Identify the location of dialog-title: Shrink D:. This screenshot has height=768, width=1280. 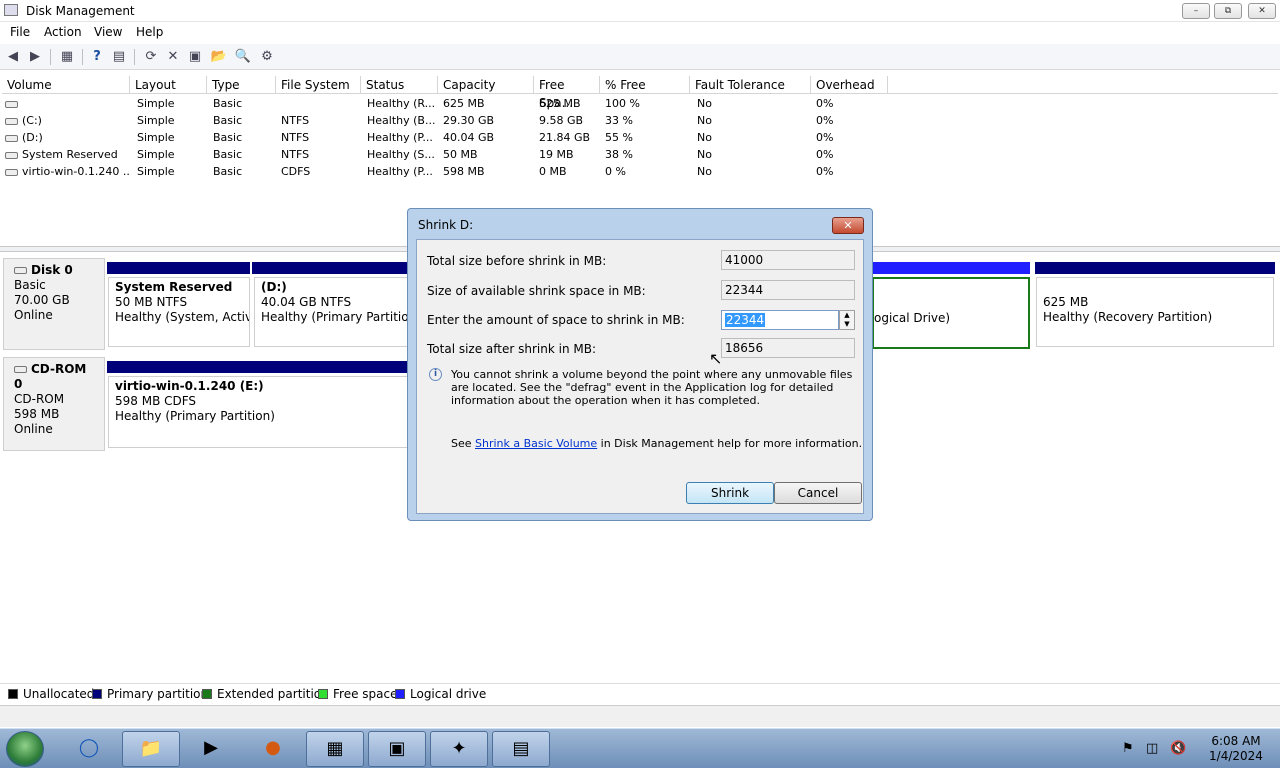
(446, 225).